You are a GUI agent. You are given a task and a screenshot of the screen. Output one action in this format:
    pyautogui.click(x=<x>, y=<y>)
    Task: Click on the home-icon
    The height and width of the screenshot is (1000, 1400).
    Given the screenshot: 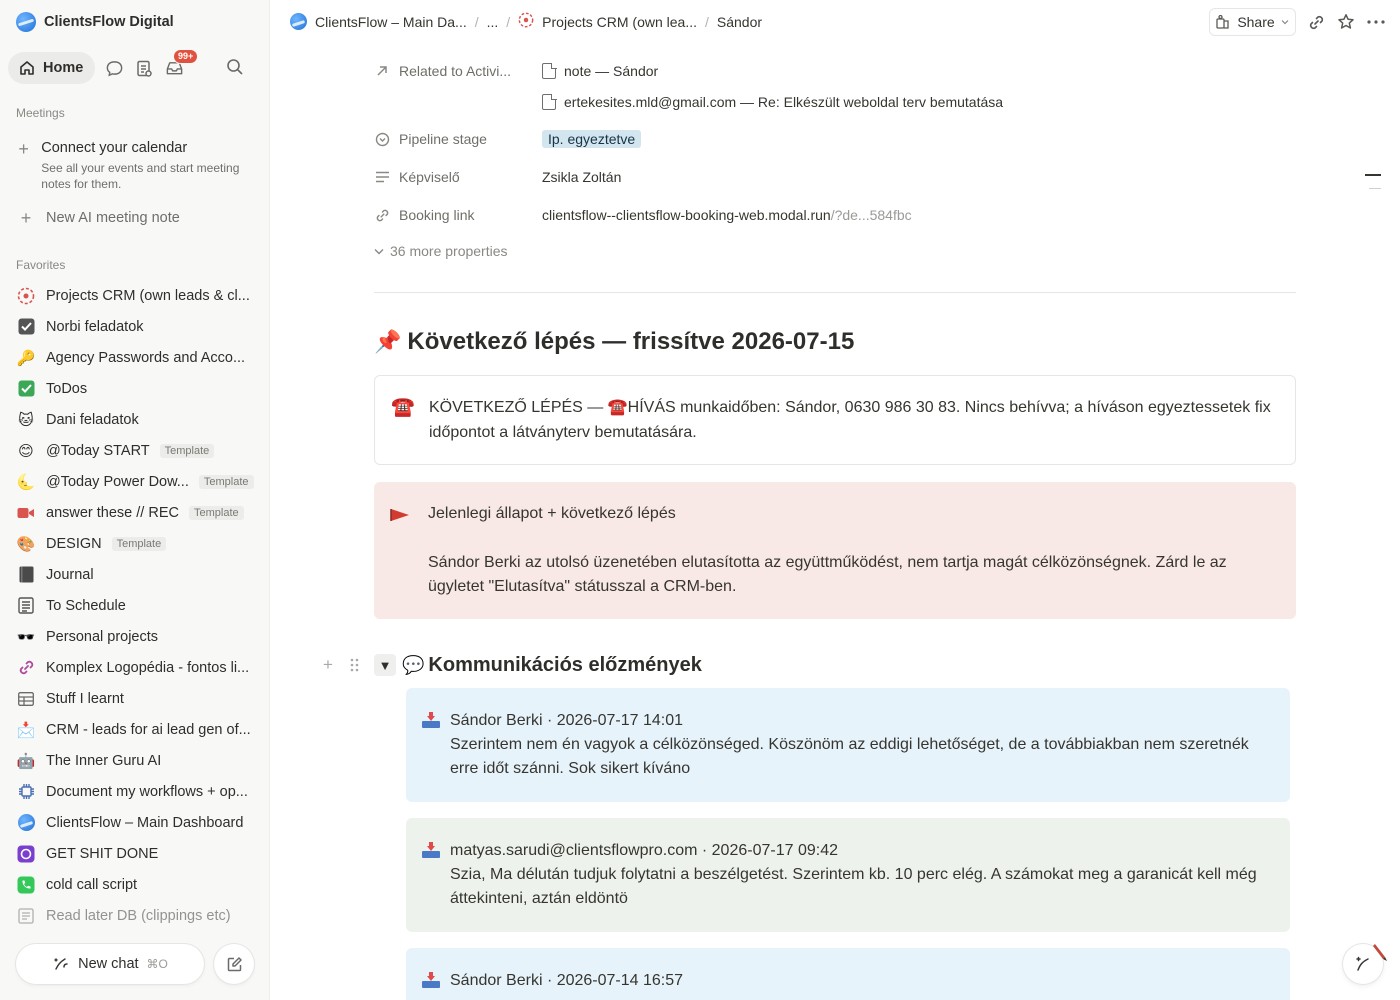 What is the action you would take?
    pyautogui.click(x=27, y=68)
    